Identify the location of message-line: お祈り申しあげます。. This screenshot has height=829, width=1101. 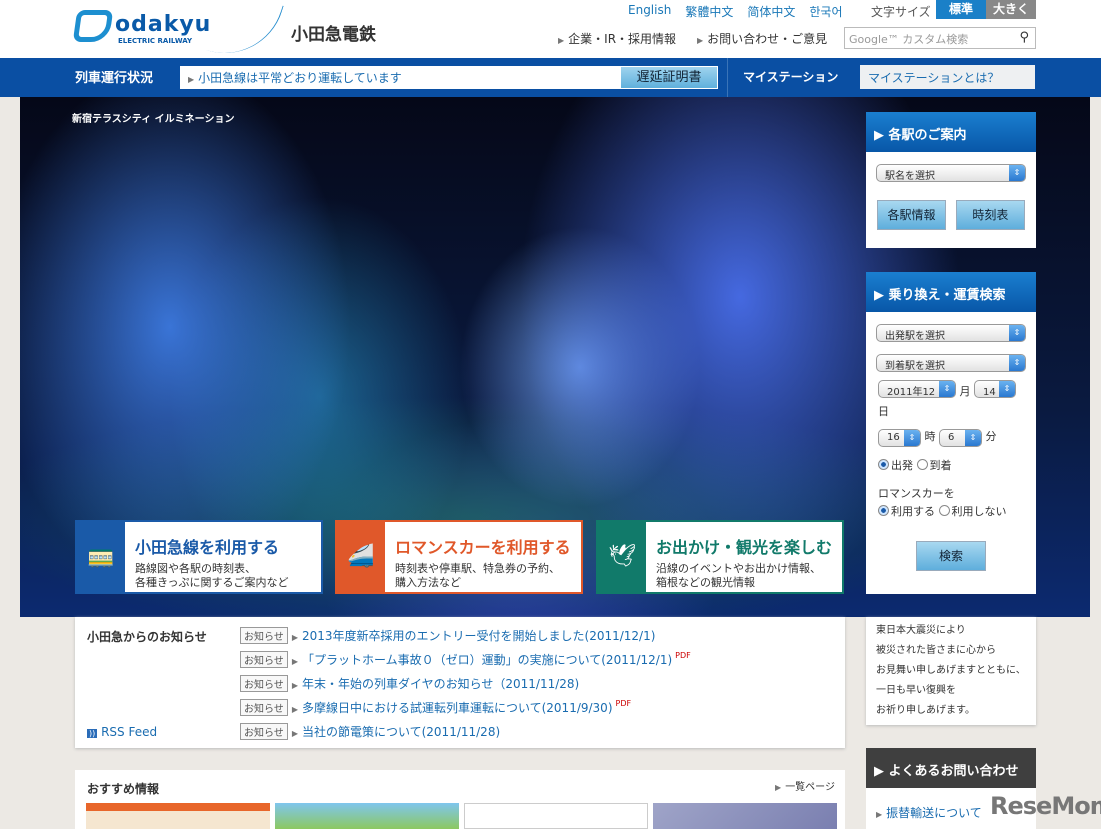
(925, 710).